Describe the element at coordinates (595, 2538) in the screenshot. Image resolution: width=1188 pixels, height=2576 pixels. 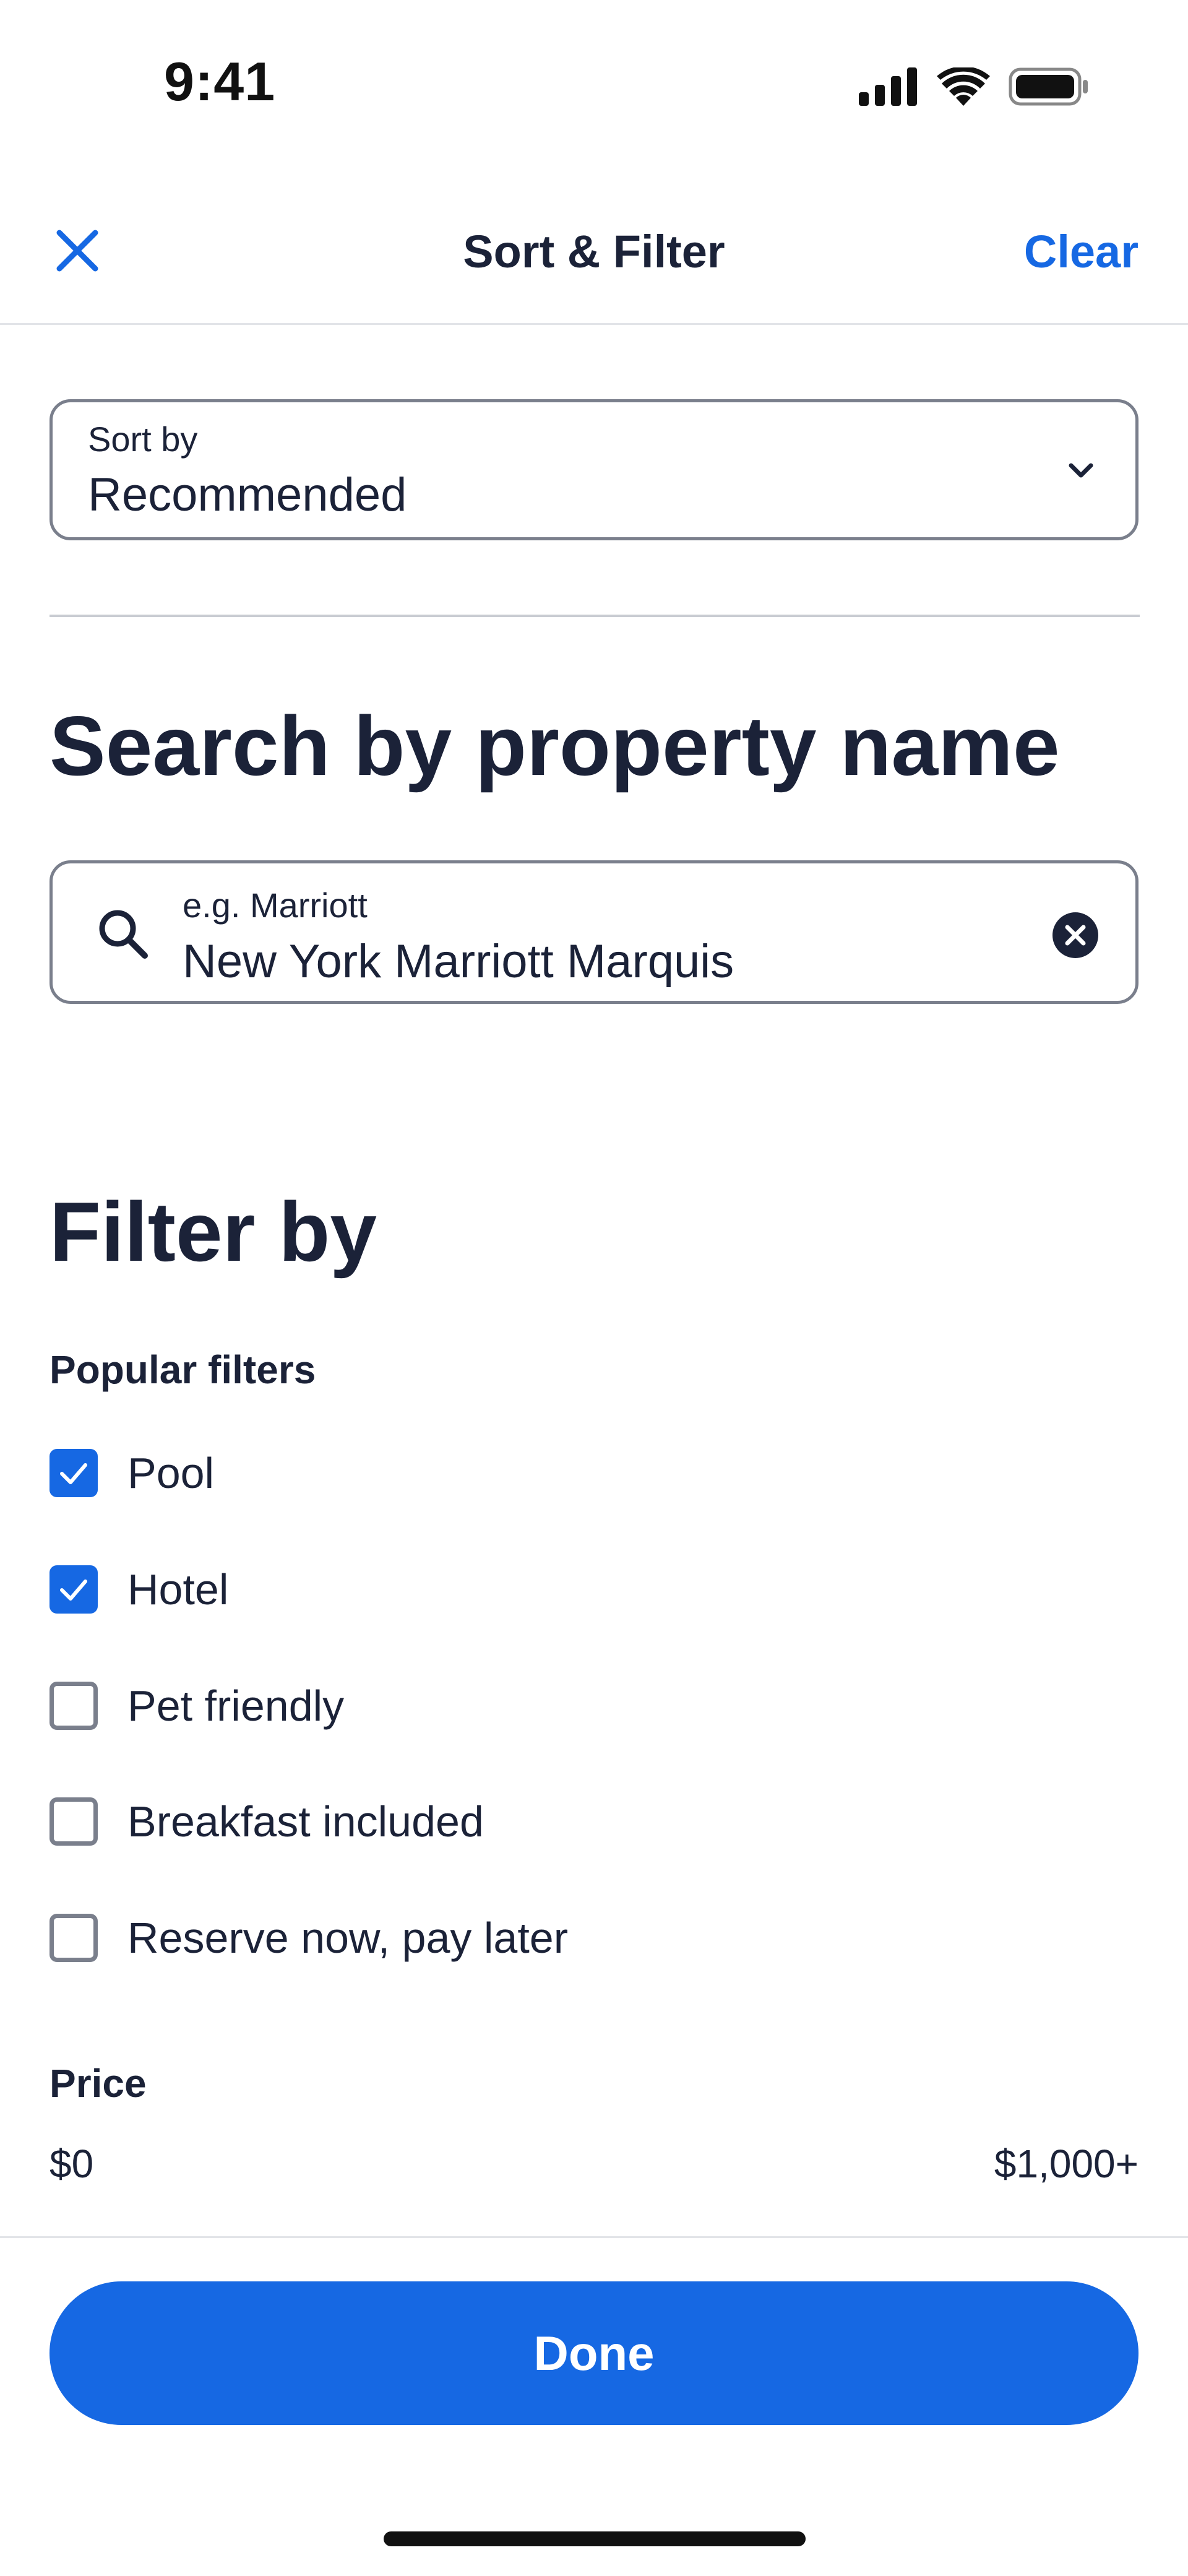
I see `home-indicator` at that location.